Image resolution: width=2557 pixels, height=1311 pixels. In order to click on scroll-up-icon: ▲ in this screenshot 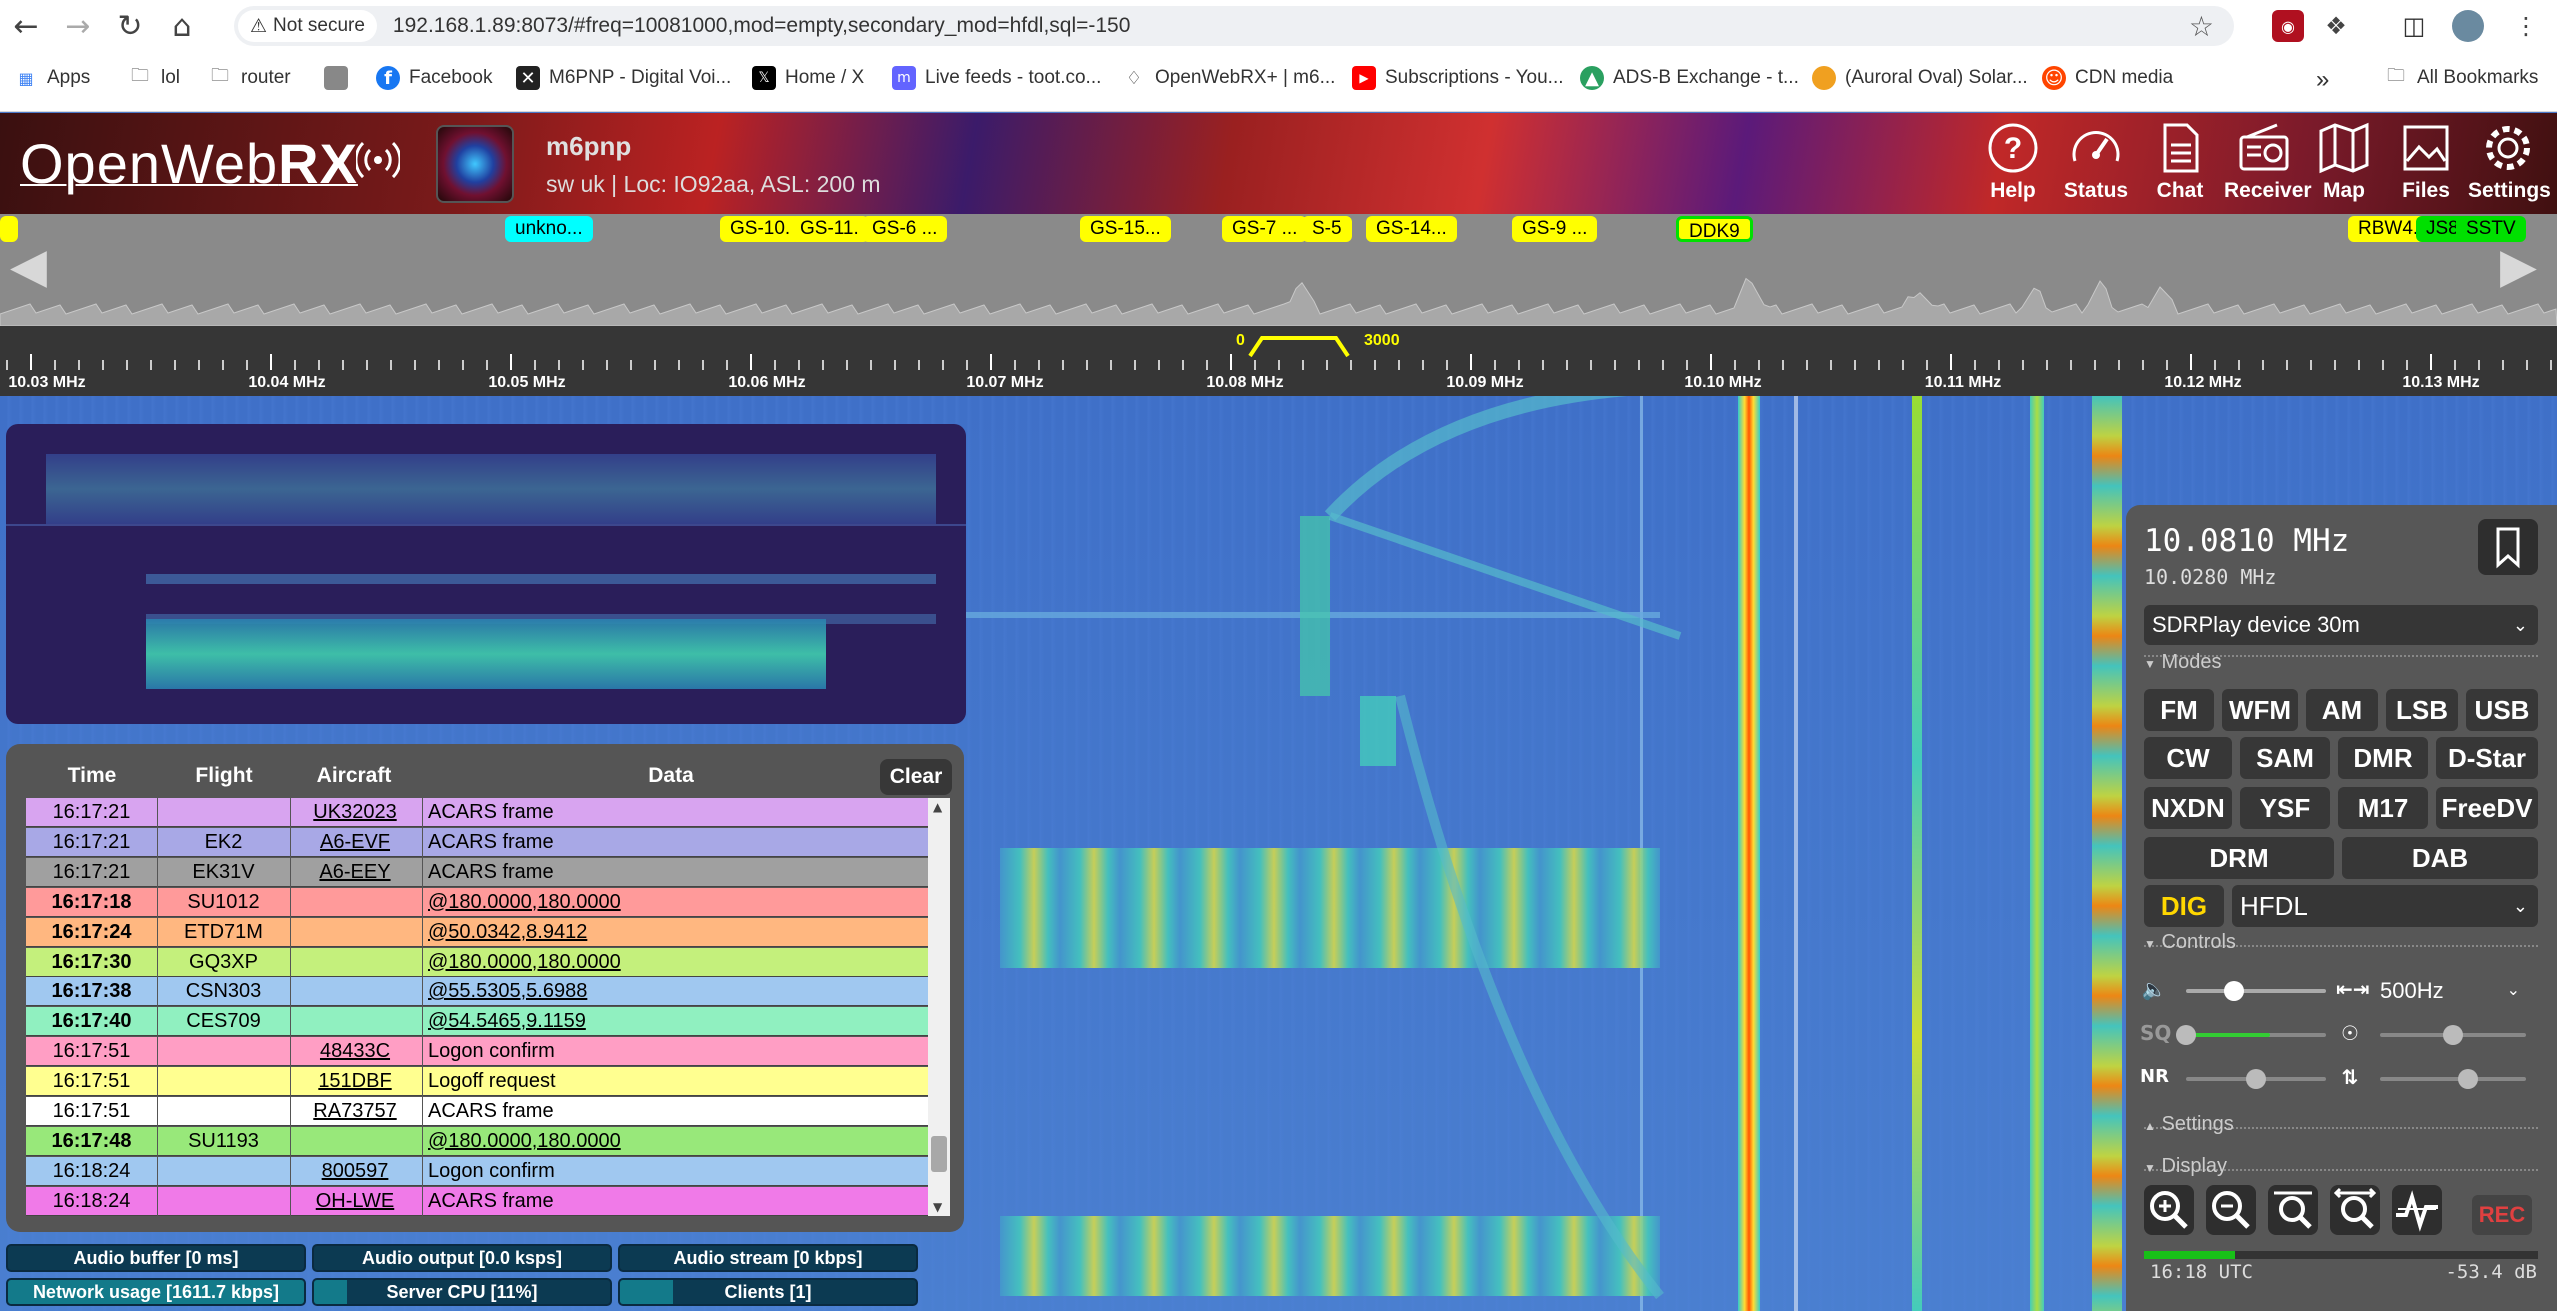, I will do `click(937, 807)`.